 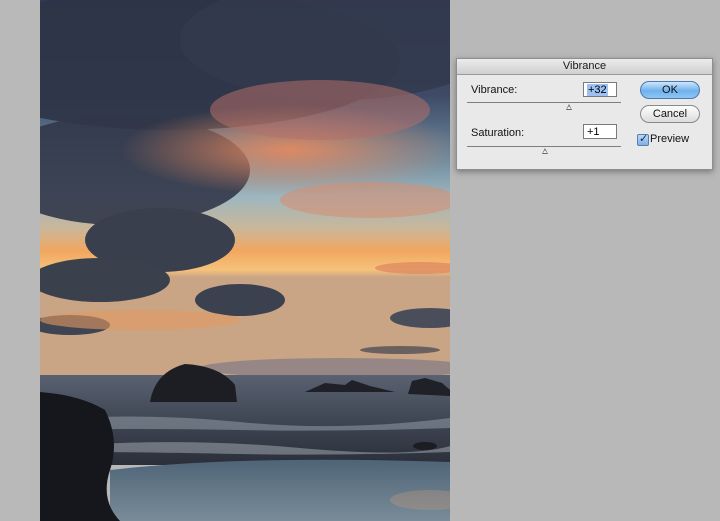 I want to click on vibrance-input: +32, so click(x=600, y=89).